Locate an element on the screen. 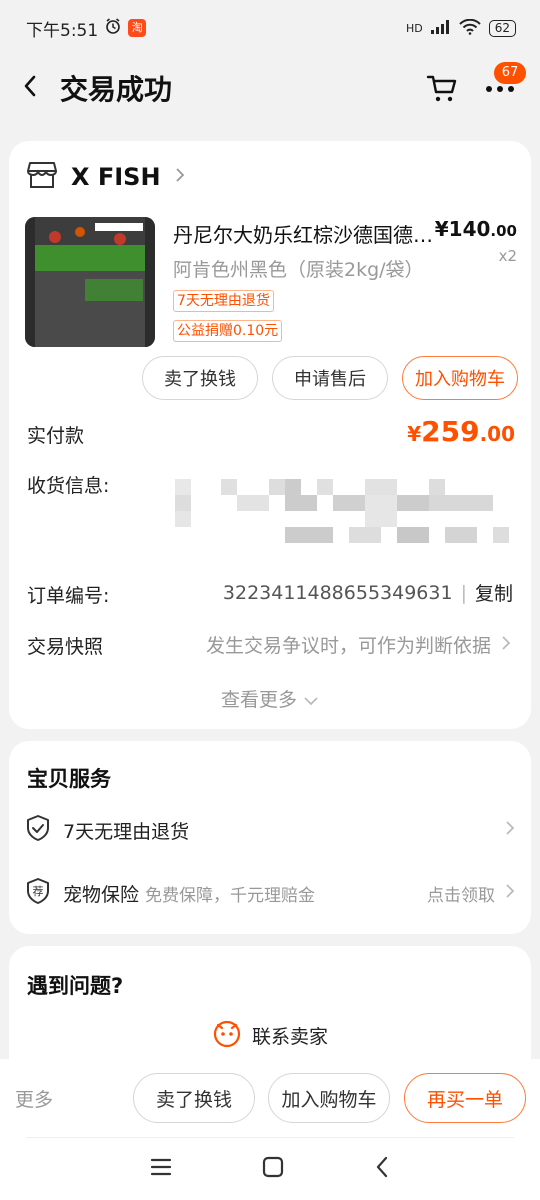  status-bar: 下午5:51 淘 HD 62 is located at coordinates (270, 28).